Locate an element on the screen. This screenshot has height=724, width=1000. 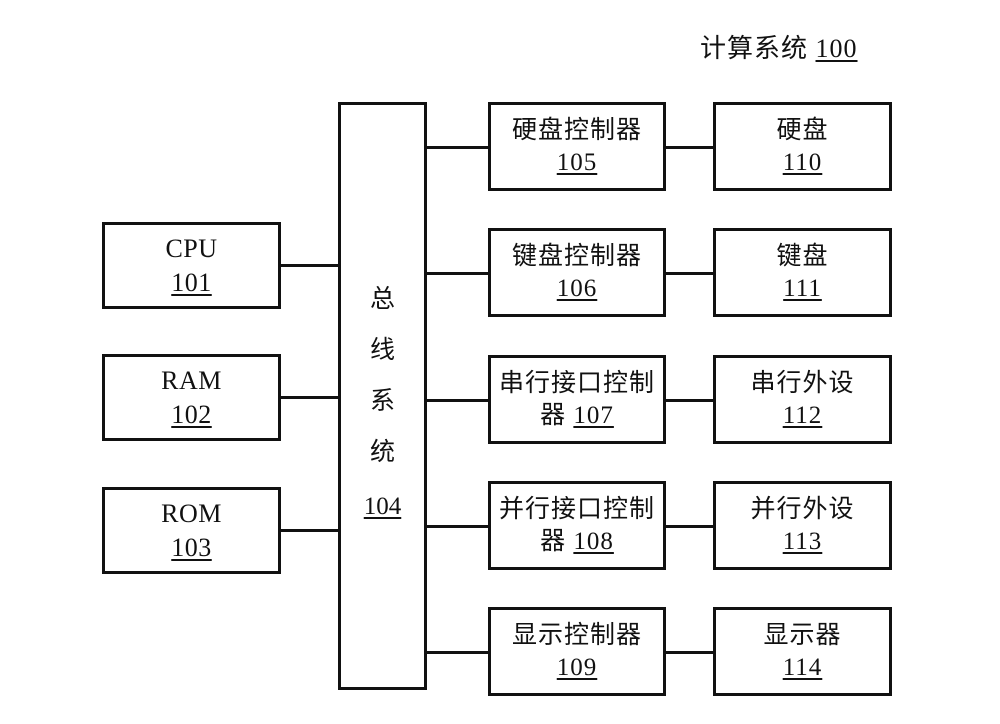
connector-parallel-interface-controller-to-parallel-peripheral is located at coordinates (689, 526).